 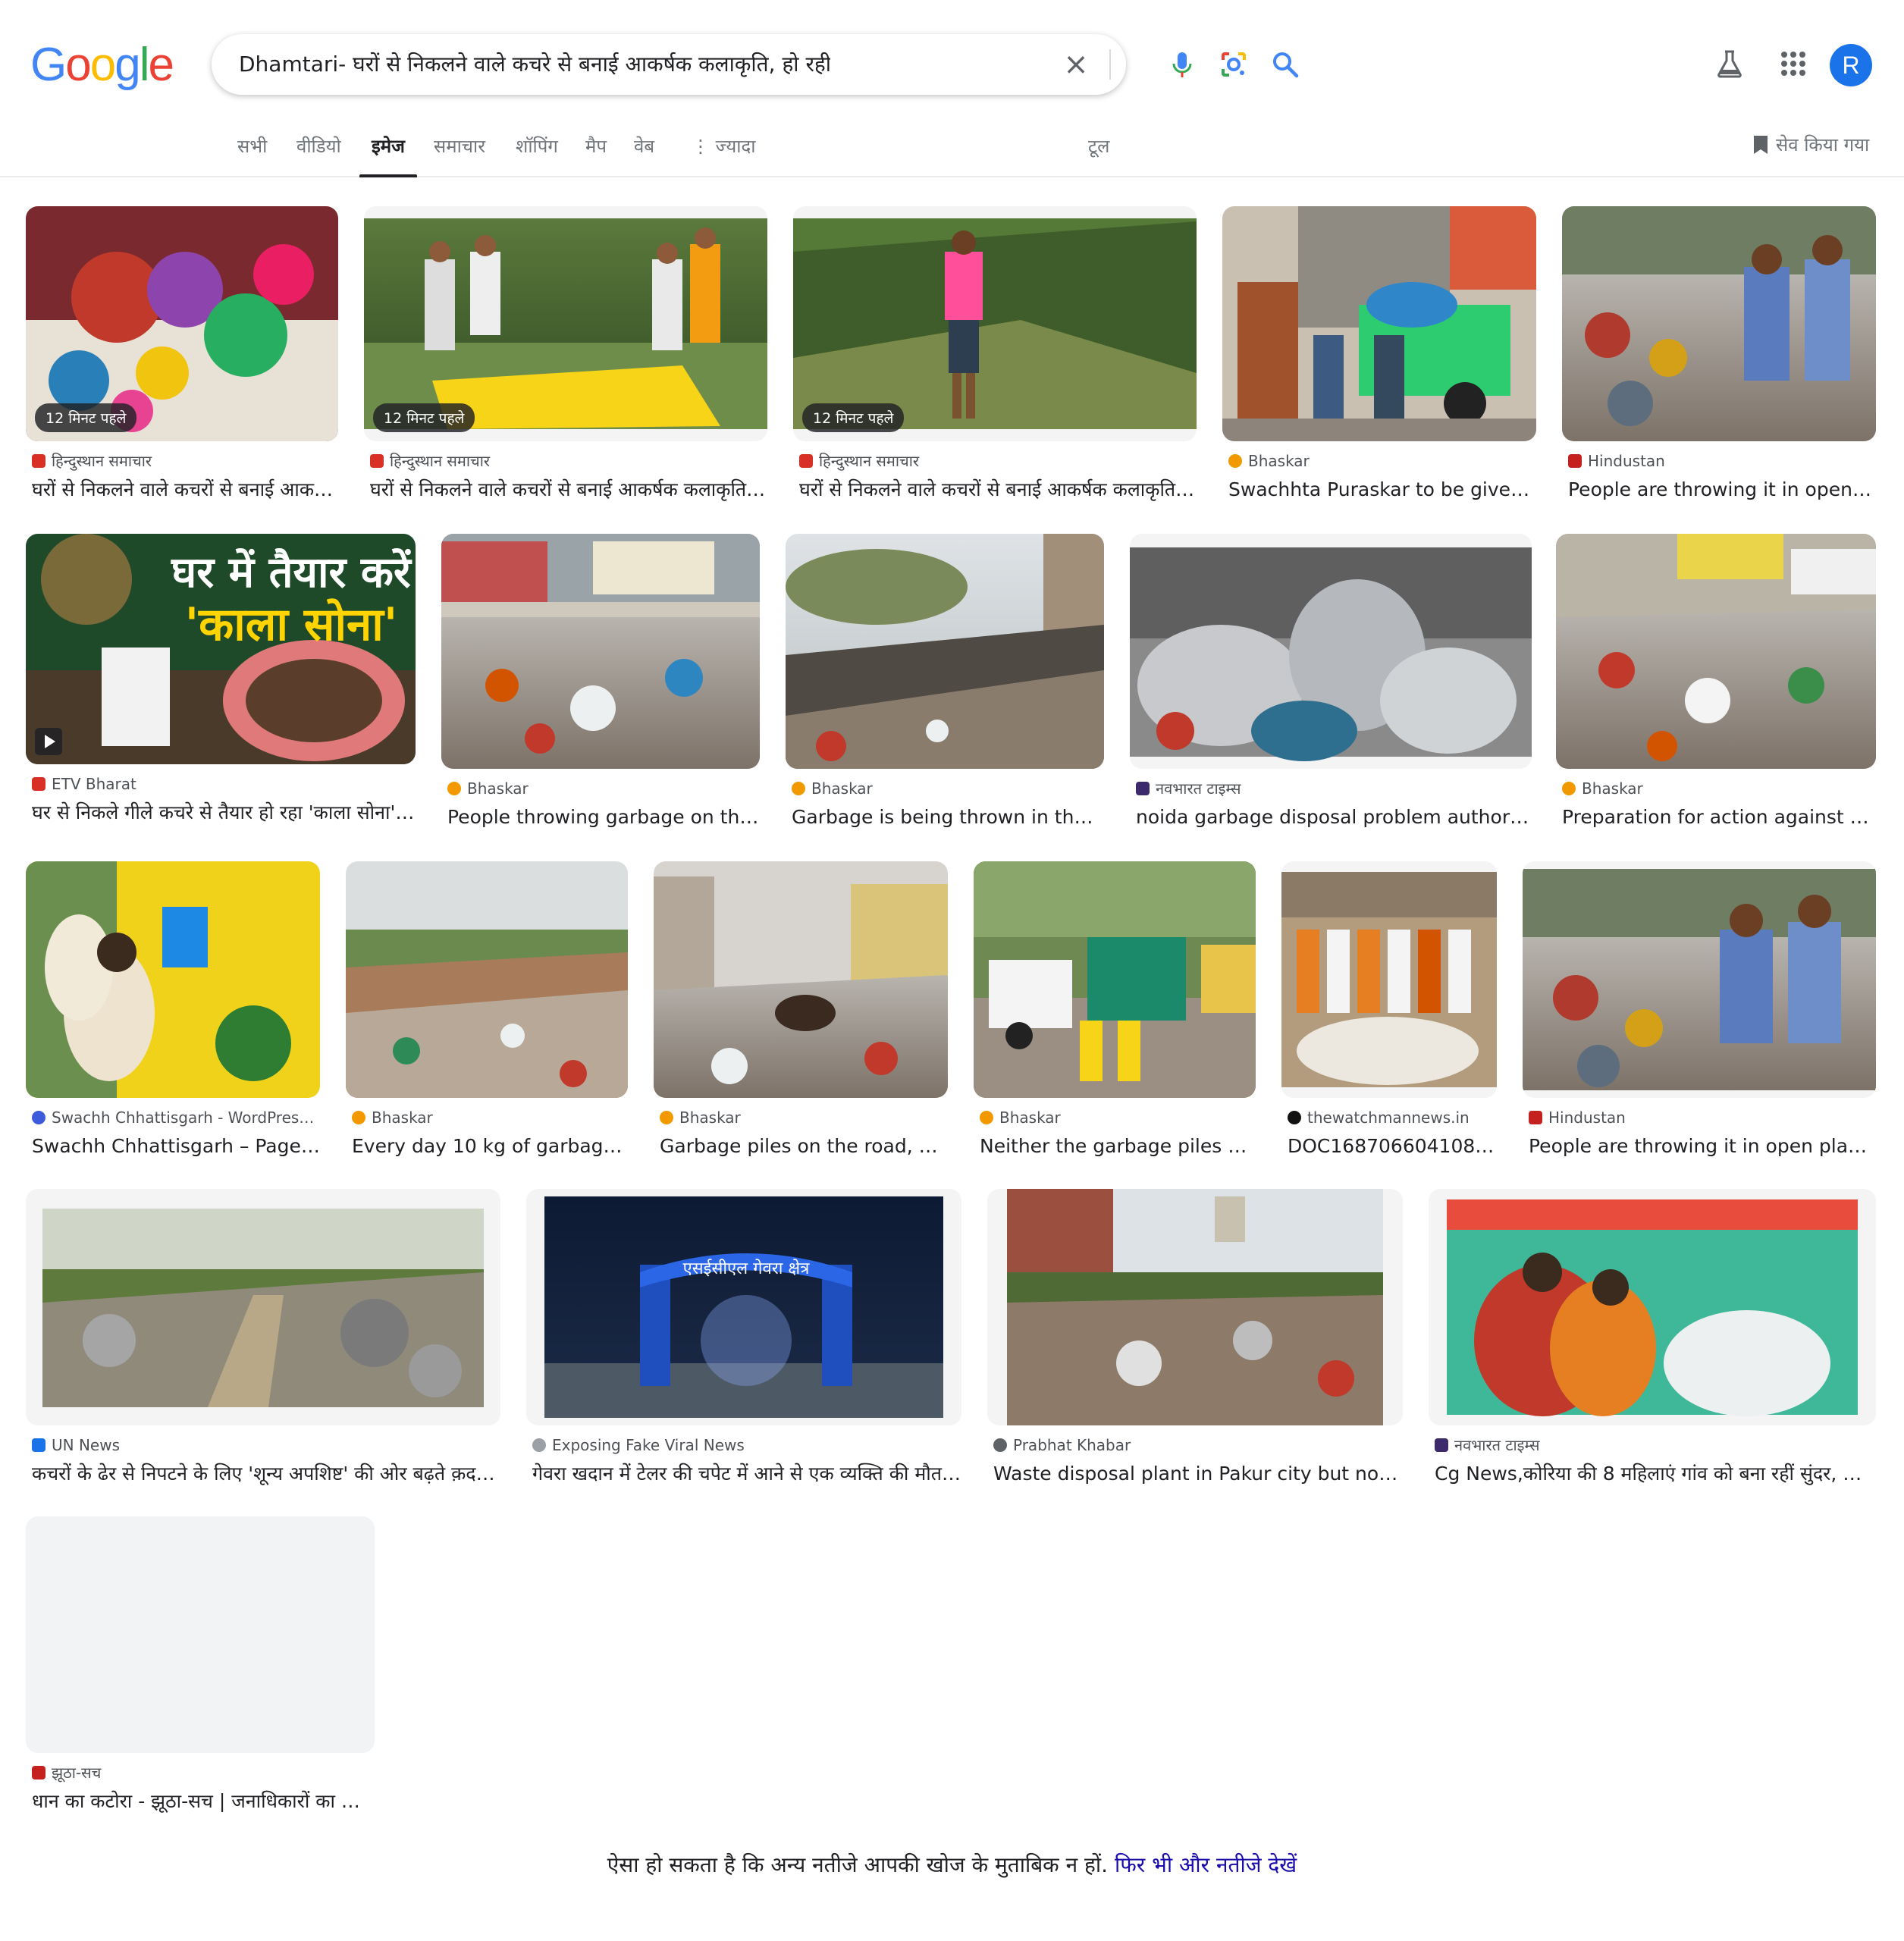 What do you see at coordinates (596, 155) in the screenshot?
I see `tab-maps: मैप` at bounding box center [596, 155].